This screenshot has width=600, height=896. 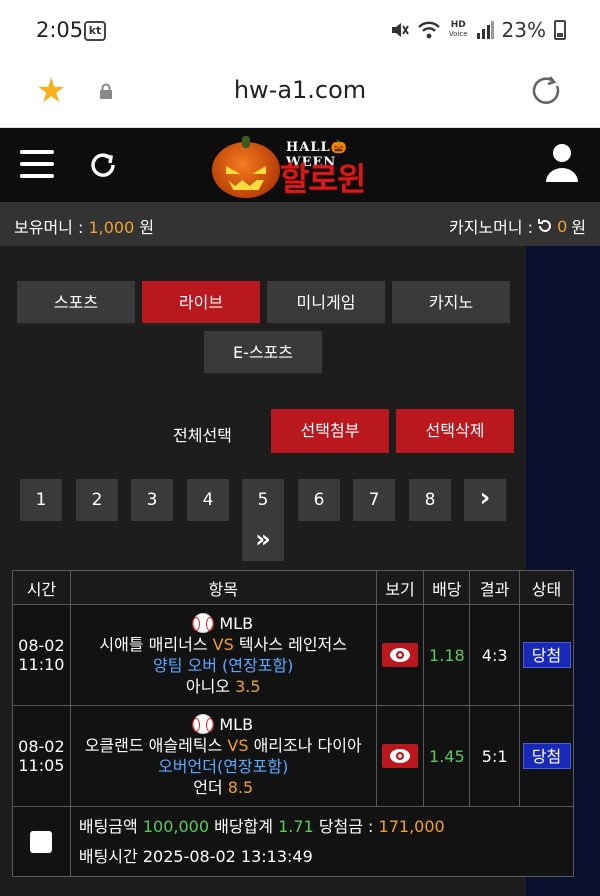 I want to click on page-button-4: 4, so click(x=208, y=500).